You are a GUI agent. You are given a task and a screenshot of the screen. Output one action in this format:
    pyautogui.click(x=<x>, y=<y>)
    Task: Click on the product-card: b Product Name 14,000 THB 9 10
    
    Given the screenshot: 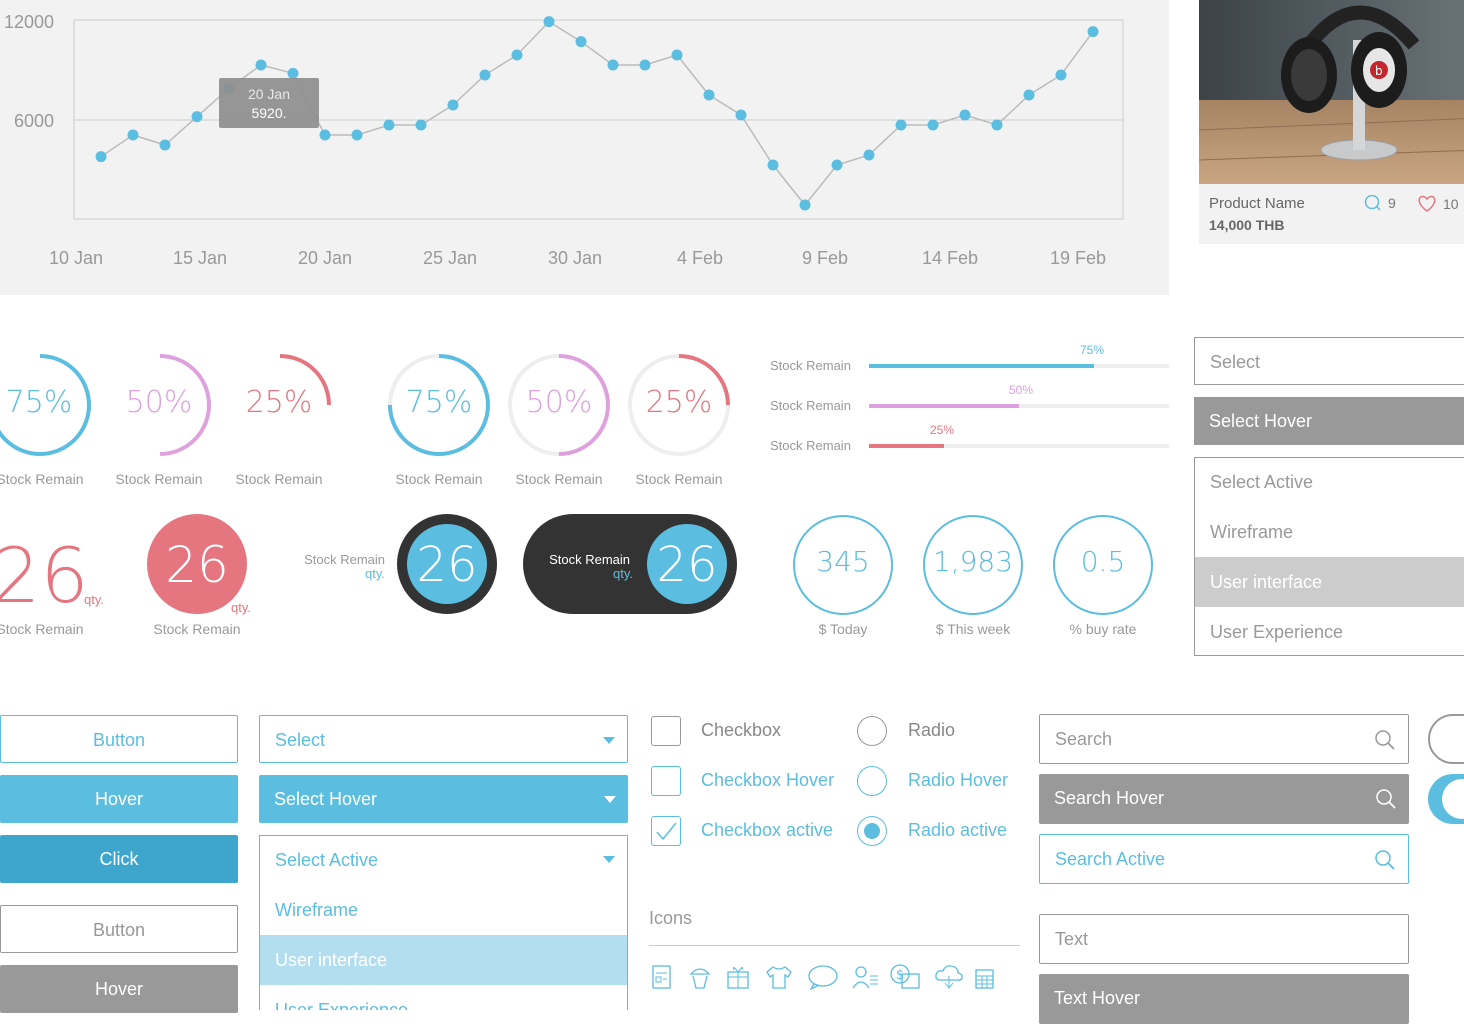 What is the action you would take?
    pyautogui.click(x=1331, y=122)
    